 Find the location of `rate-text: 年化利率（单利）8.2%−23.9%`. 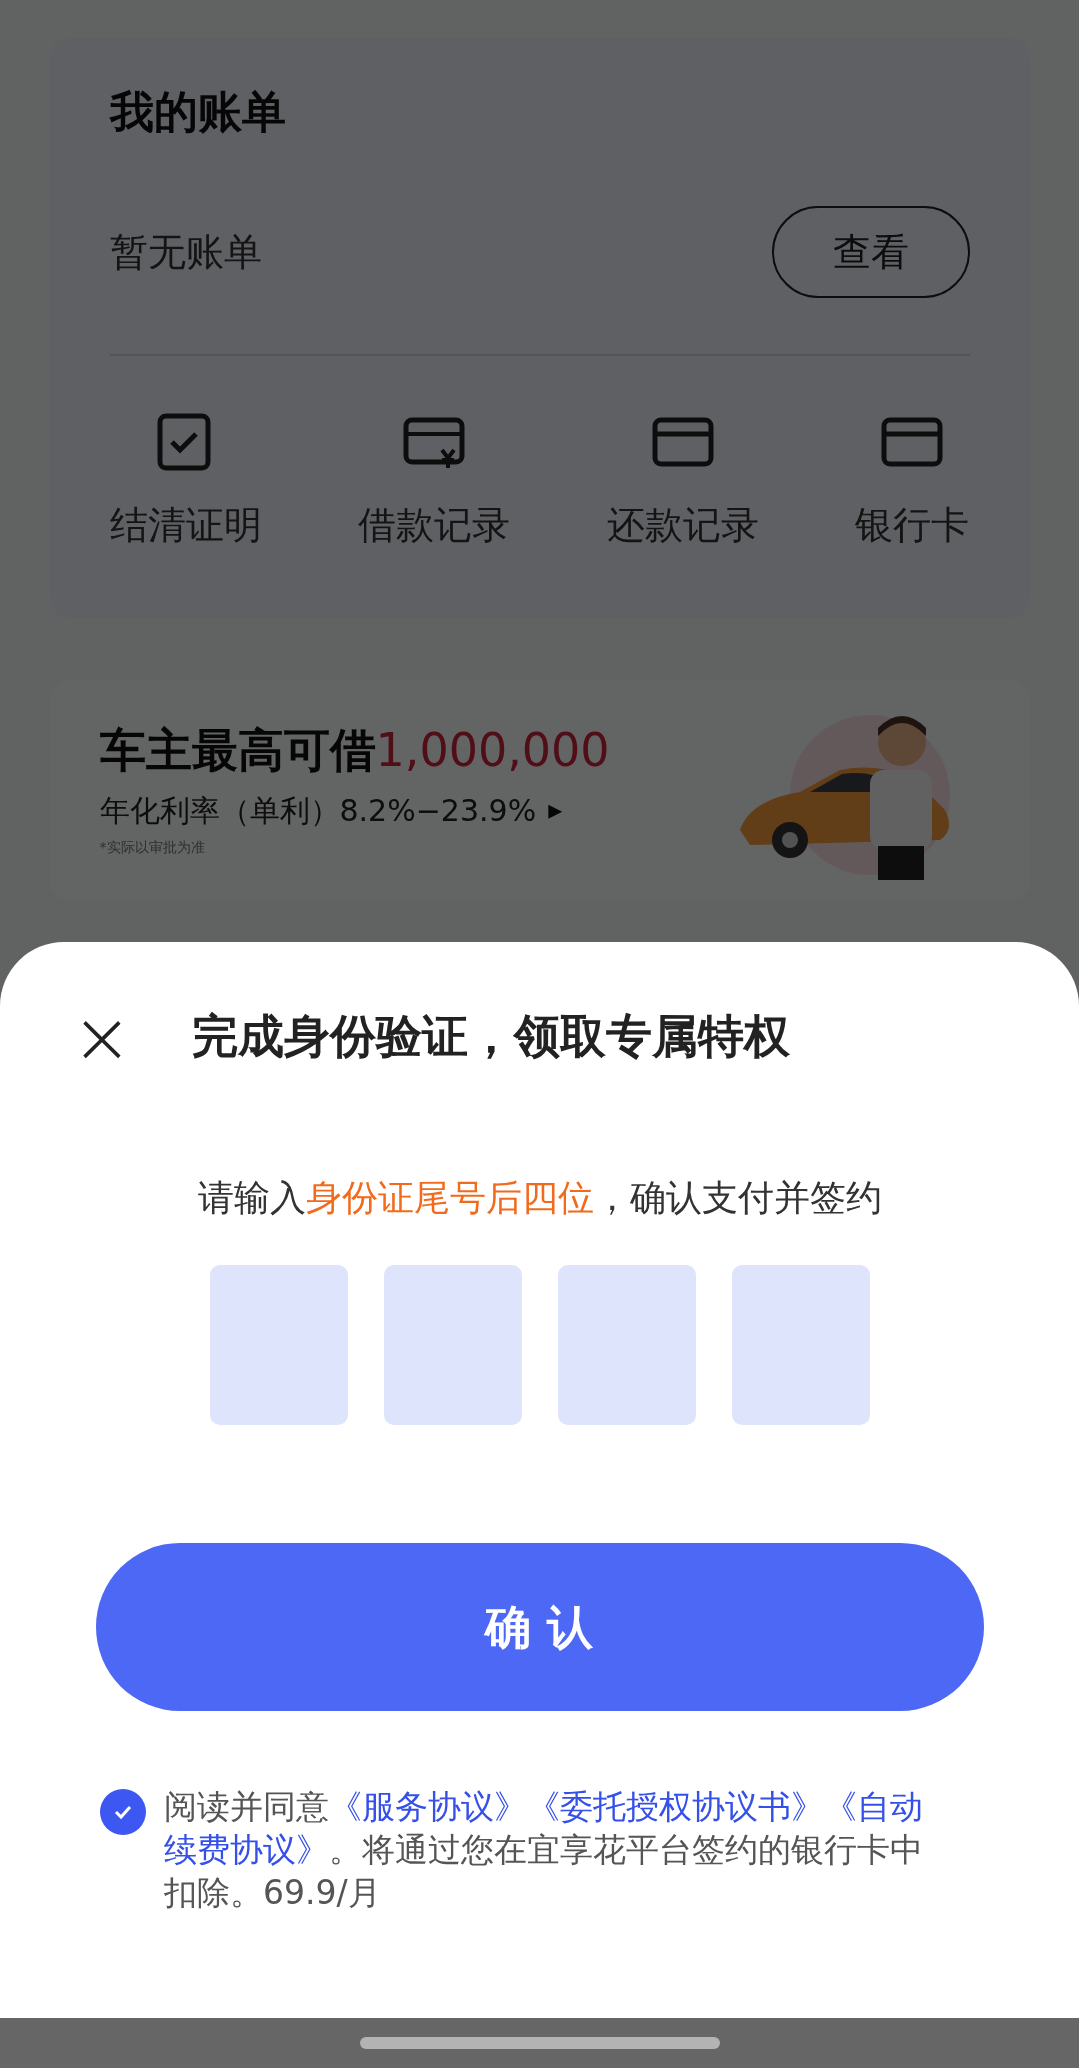

rate-text: 年化利率（单利）8.2%−23.9% is located at coordinates (318, 810).